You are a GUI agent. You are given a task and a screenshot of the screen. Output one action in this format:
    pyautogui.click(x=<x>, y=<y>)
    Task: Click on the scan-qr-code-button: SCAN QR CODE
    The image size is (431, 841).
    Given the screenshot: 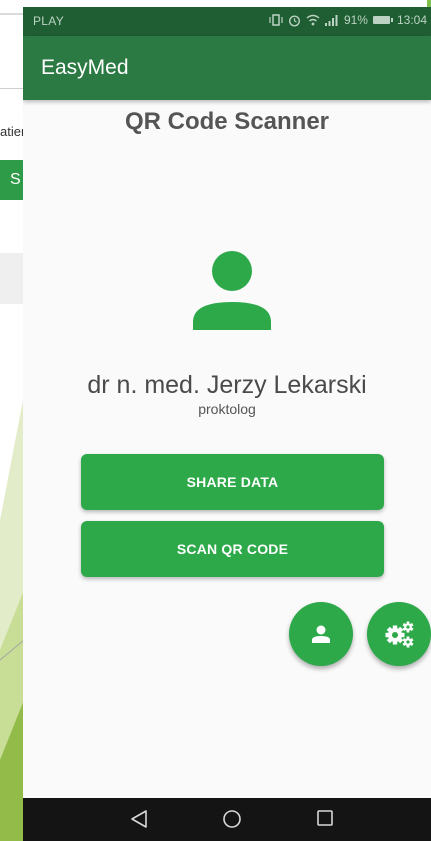 What is the action you would take?
    pyautogui.click(x=232, y=549)
    